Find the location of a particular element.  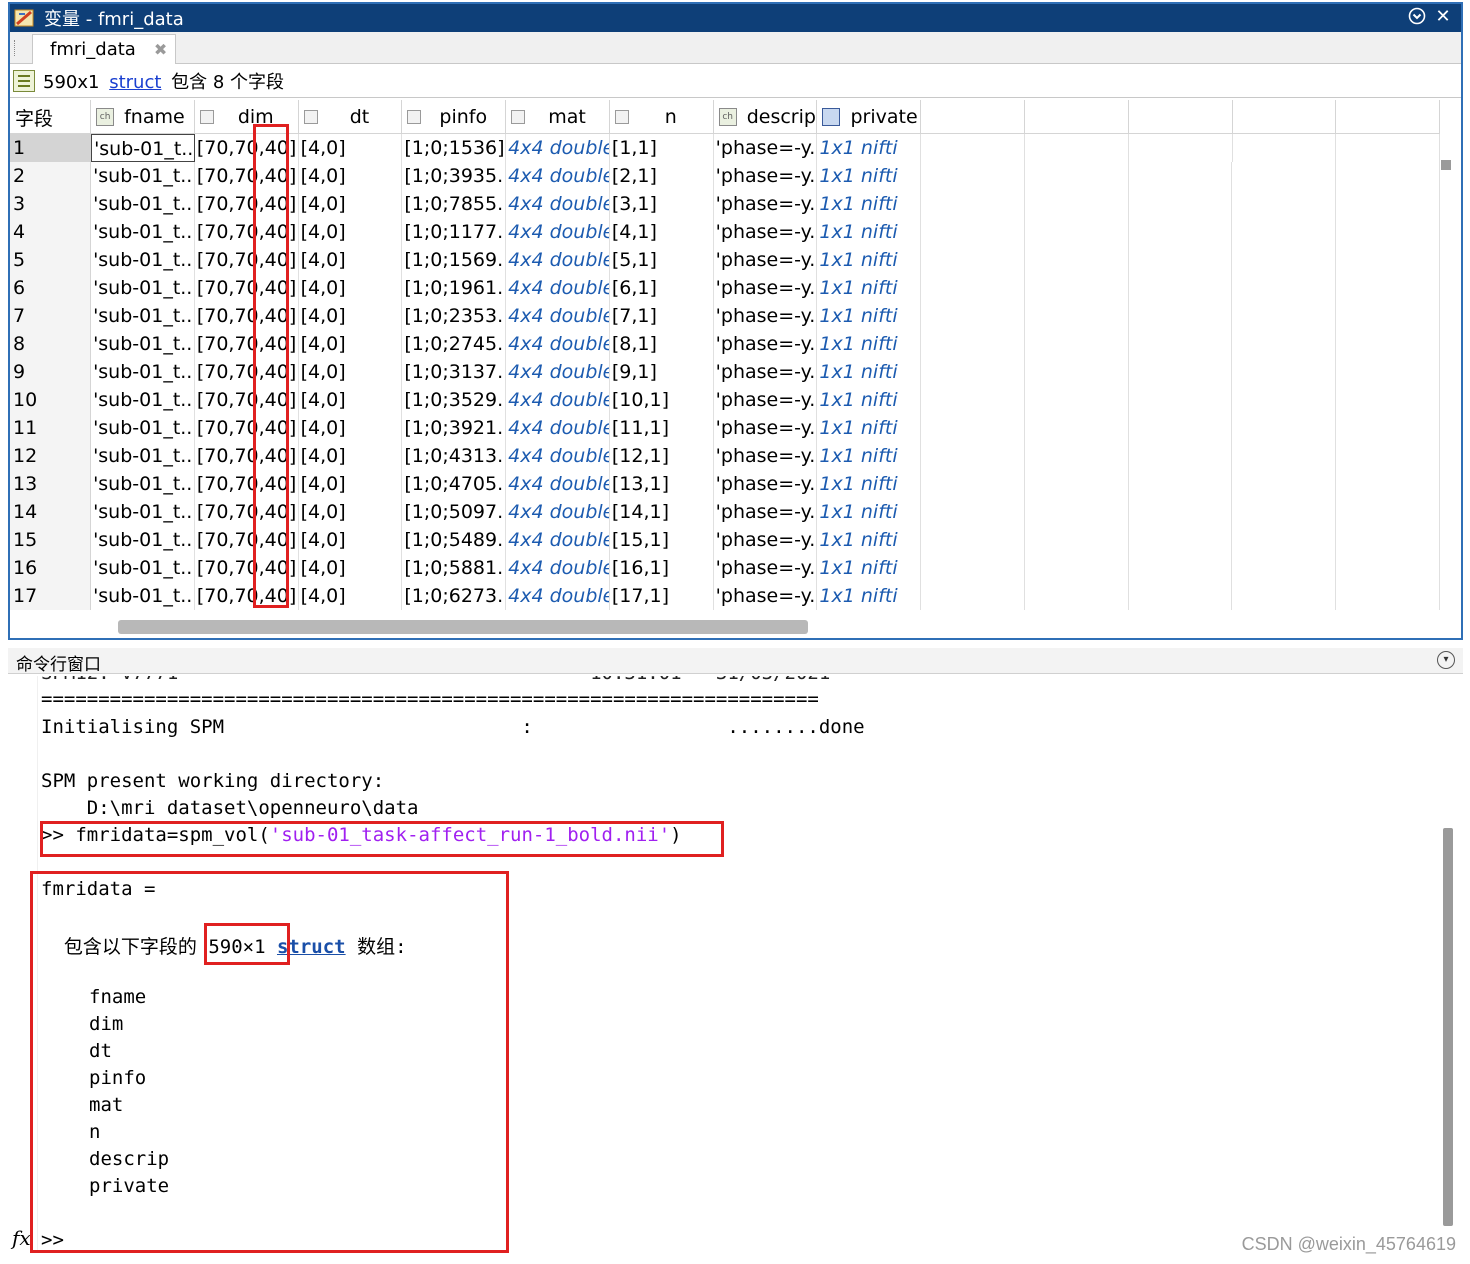

row-number: 7 is located at coordinates (51, 316).